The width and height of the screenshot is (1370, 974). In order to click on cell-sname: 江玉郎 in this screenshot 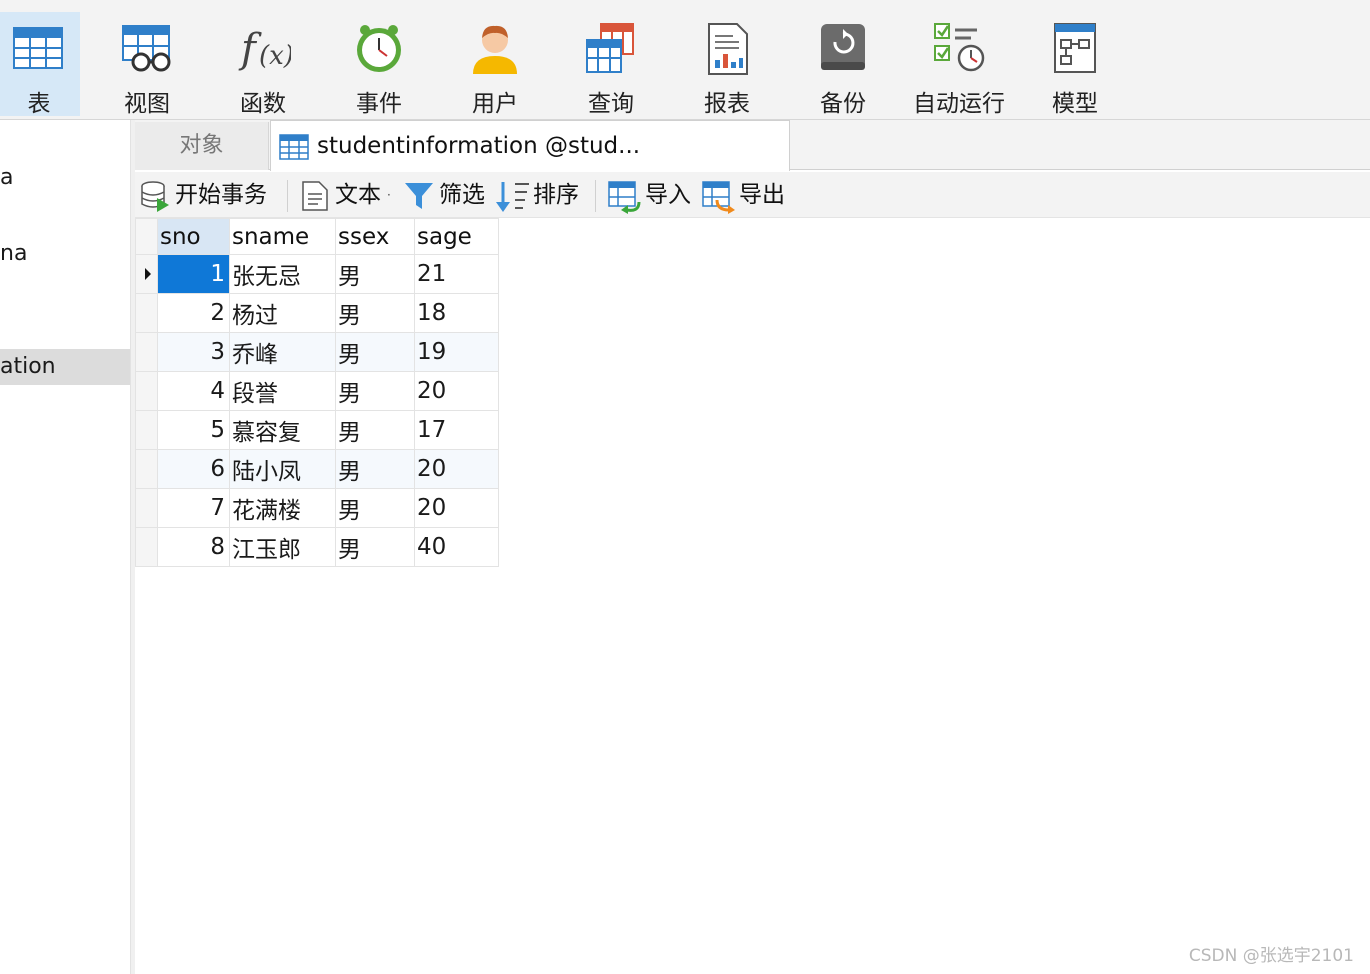, I will do `click(282, 547)`.